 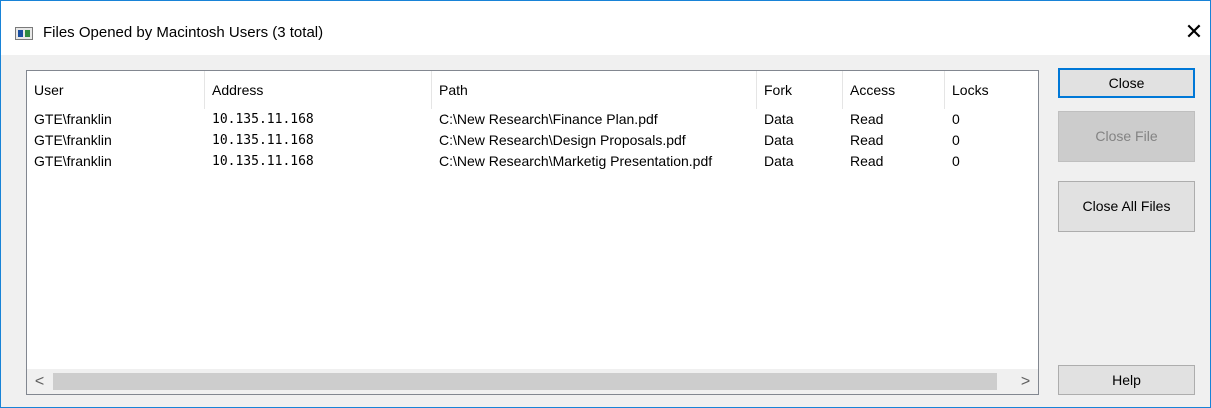 I want to click on column-header-user: User, so click(x=116, y=90).